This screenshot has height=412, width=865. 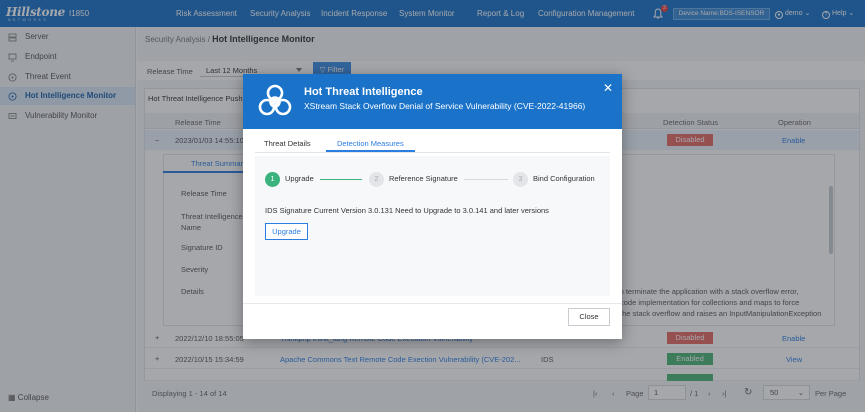 I want to click on step-2-circle: 2, so click(x=376, y=179).